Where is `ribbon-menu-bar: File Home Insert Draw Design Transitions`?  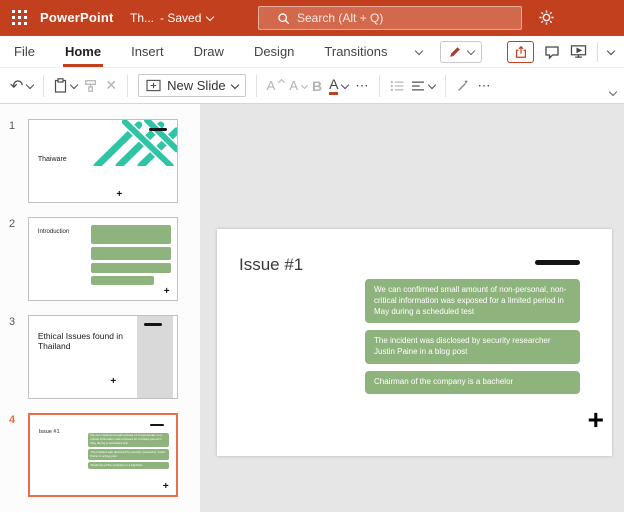
ribbon-menu-bar: File Home Insert Draw Design Transitions is located at coordinates (312, 52).